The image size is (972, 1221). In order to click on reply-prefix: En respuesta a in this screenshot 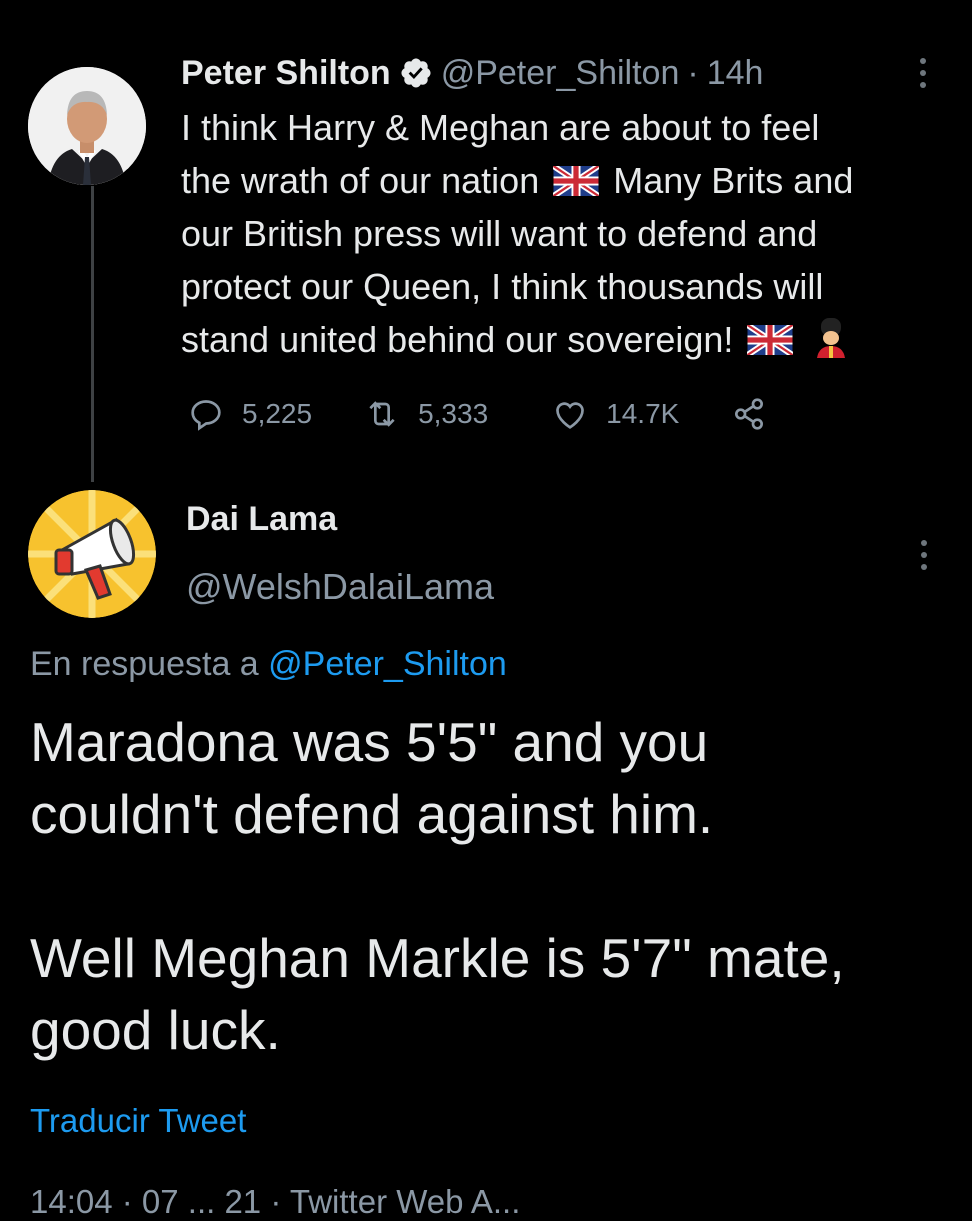, I will do `click(144, 664)`.